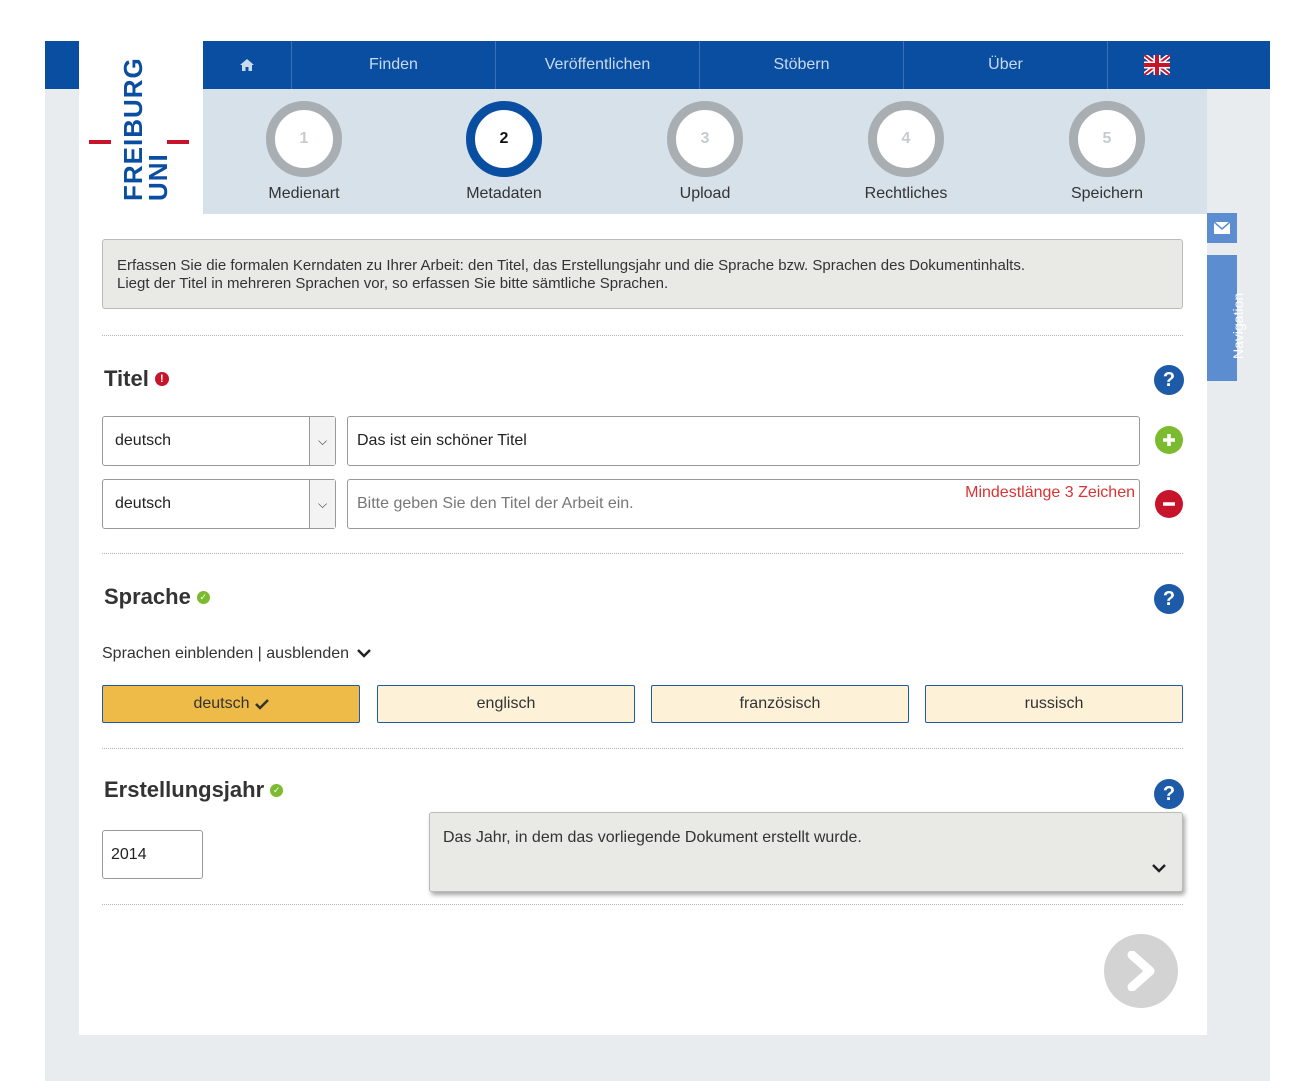  I want to click on titel-language-select-1: deutsch ⌵, so click(219, 441).